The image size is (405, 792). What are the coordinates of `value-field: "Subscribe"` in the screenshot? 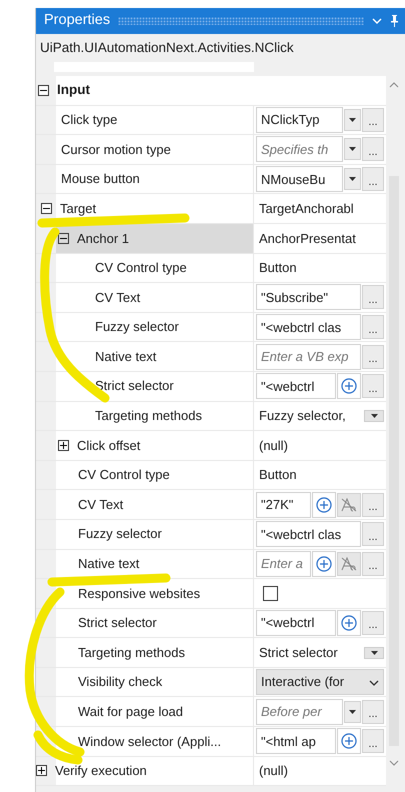 It's located at (308, 297).